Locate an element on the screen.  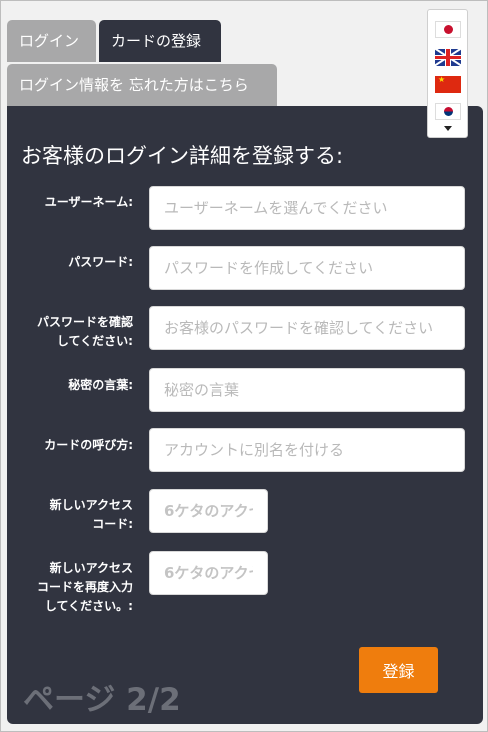
card-nickname-label: カードの呼び方: is located at coordinates (88, 445).